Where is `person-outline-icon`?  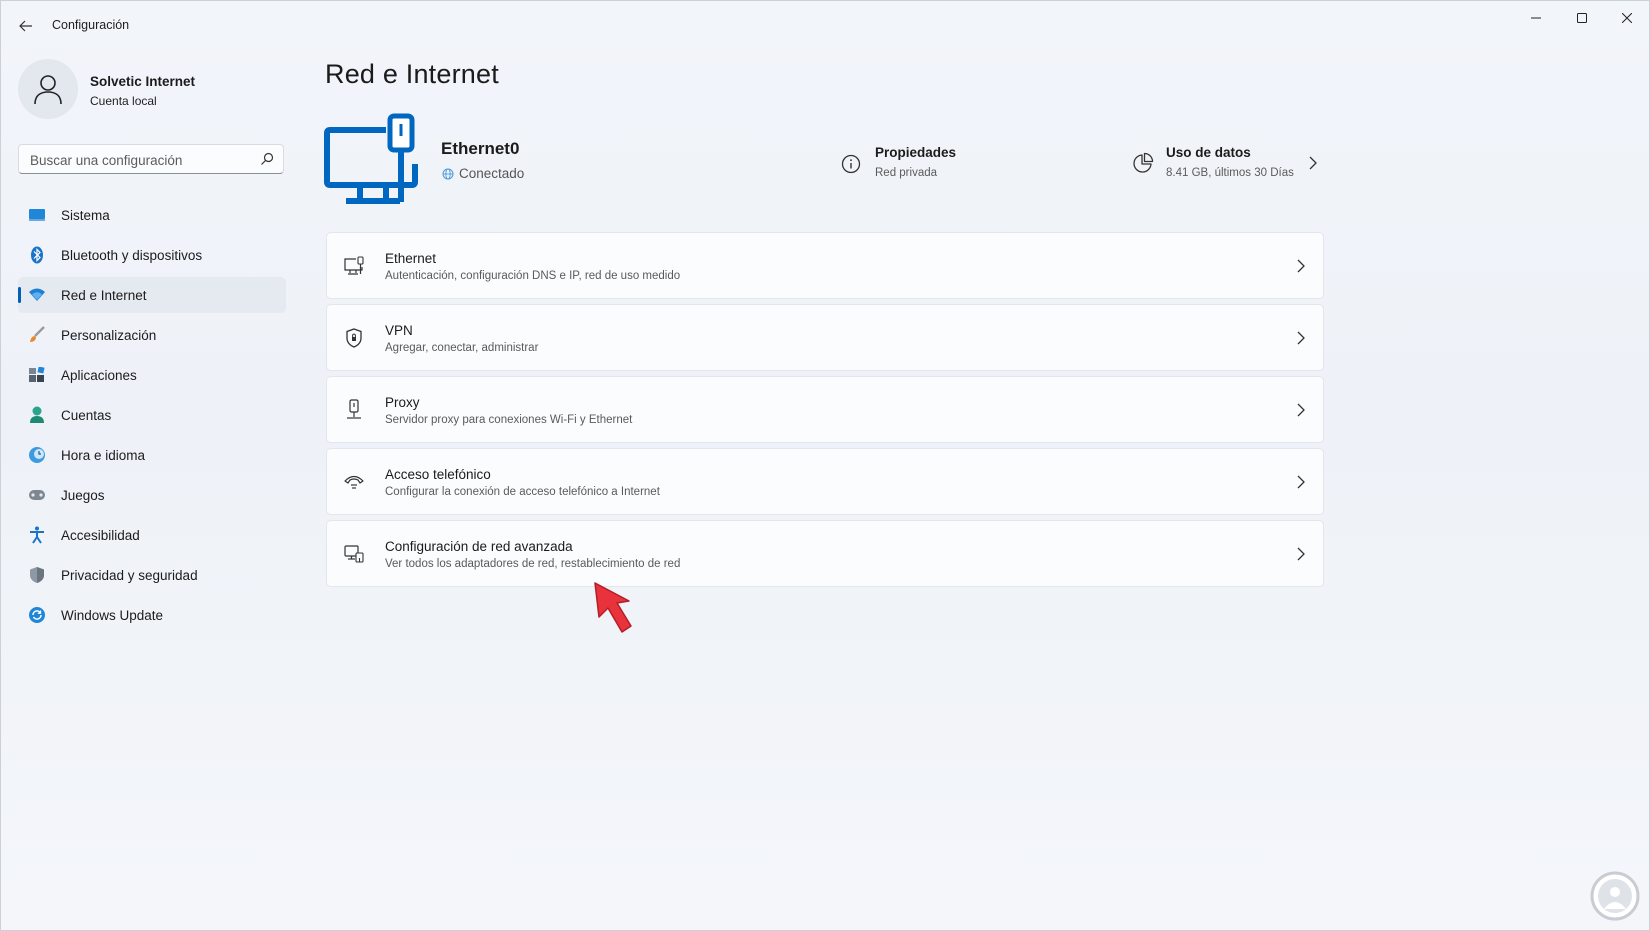 person-outline-icon is located at coordinates (48, 90).